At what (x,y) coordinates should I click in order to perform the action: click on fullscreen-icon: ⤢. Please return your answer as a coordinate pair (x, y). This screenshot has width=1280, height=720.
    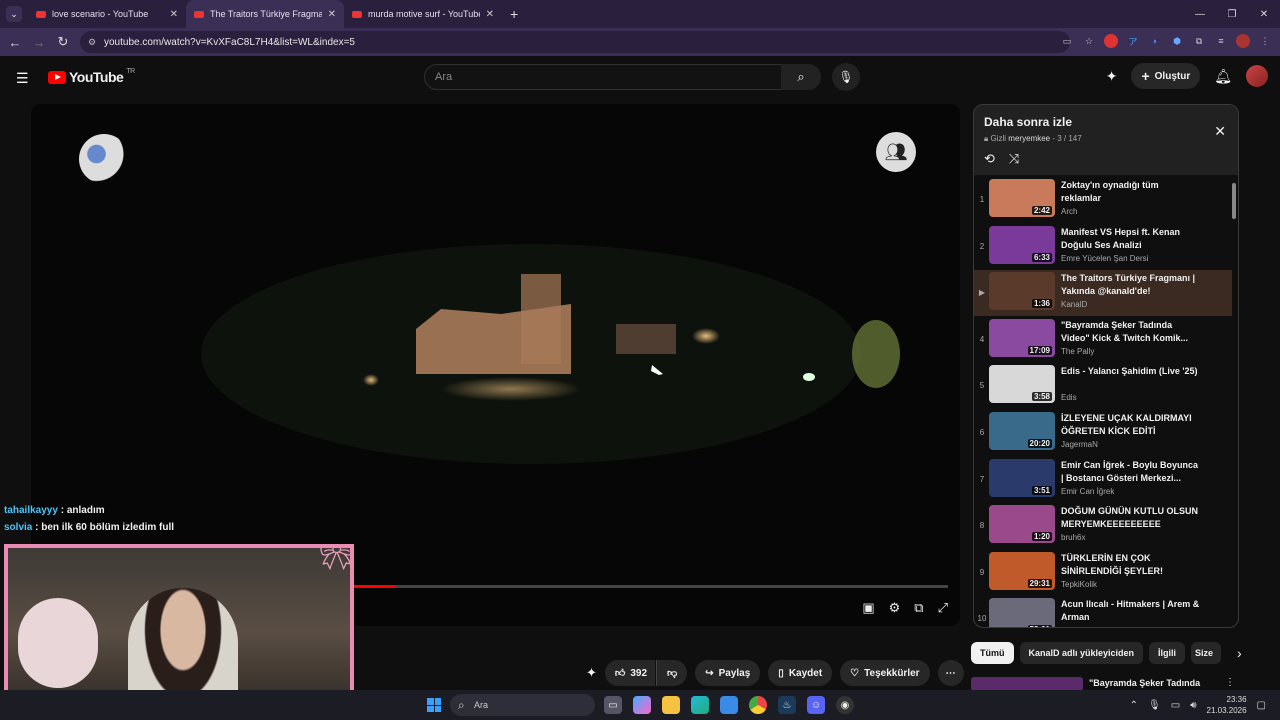
    Looking at the image, I should click on (943, 608).